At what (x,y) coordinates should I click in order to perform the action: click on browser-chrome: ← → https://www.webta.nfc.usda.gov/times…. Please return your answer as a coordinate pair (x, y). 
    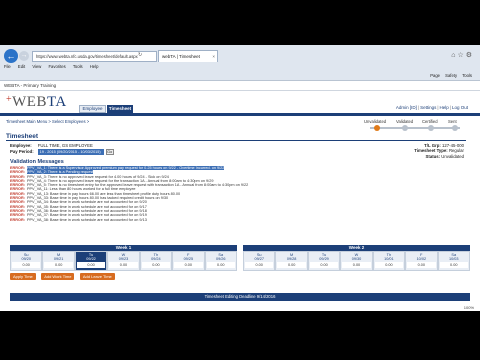
    Looking at the image, I should click on (240, 63).